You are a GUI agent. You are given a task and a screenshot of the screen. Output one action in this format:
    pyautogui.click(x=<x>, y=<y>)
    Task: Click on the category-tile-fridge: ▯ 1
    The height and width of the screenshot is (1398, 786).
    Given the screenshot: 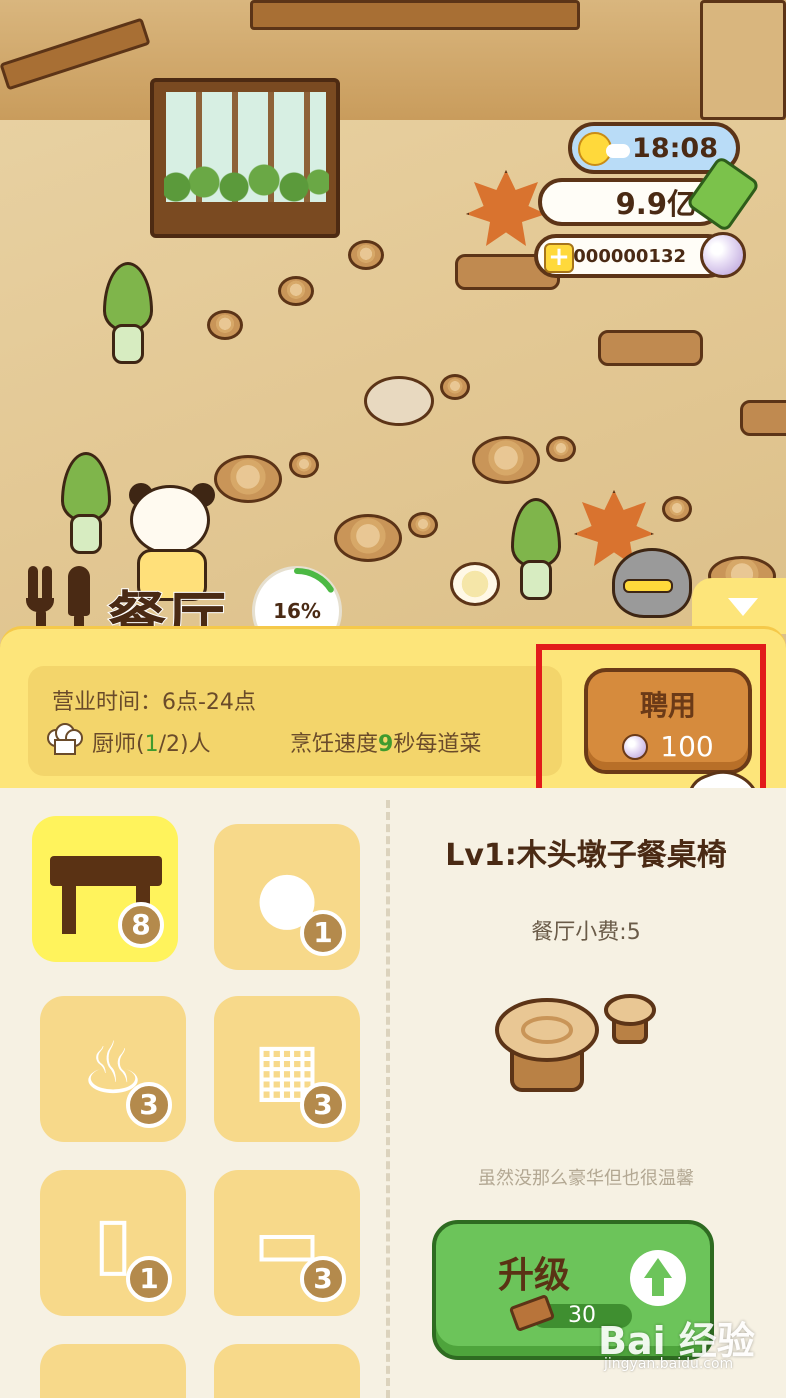 What is the action you would take?
    pyautogui.click(x=113, y=1243)
    